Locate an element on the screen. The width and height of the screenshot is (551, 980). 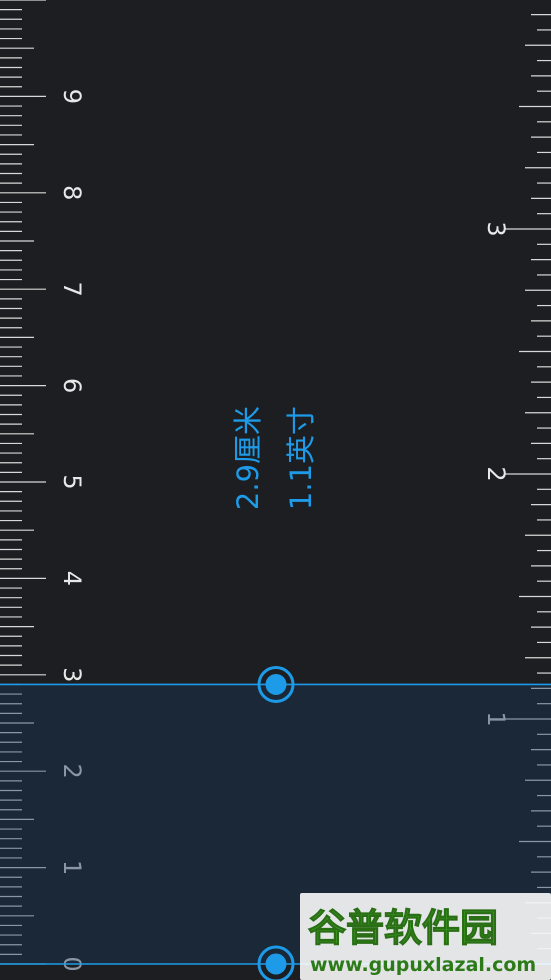
watermark-logo: 谷普软件园 www.gupuxlazal.com is located at coordinates (422, 941).